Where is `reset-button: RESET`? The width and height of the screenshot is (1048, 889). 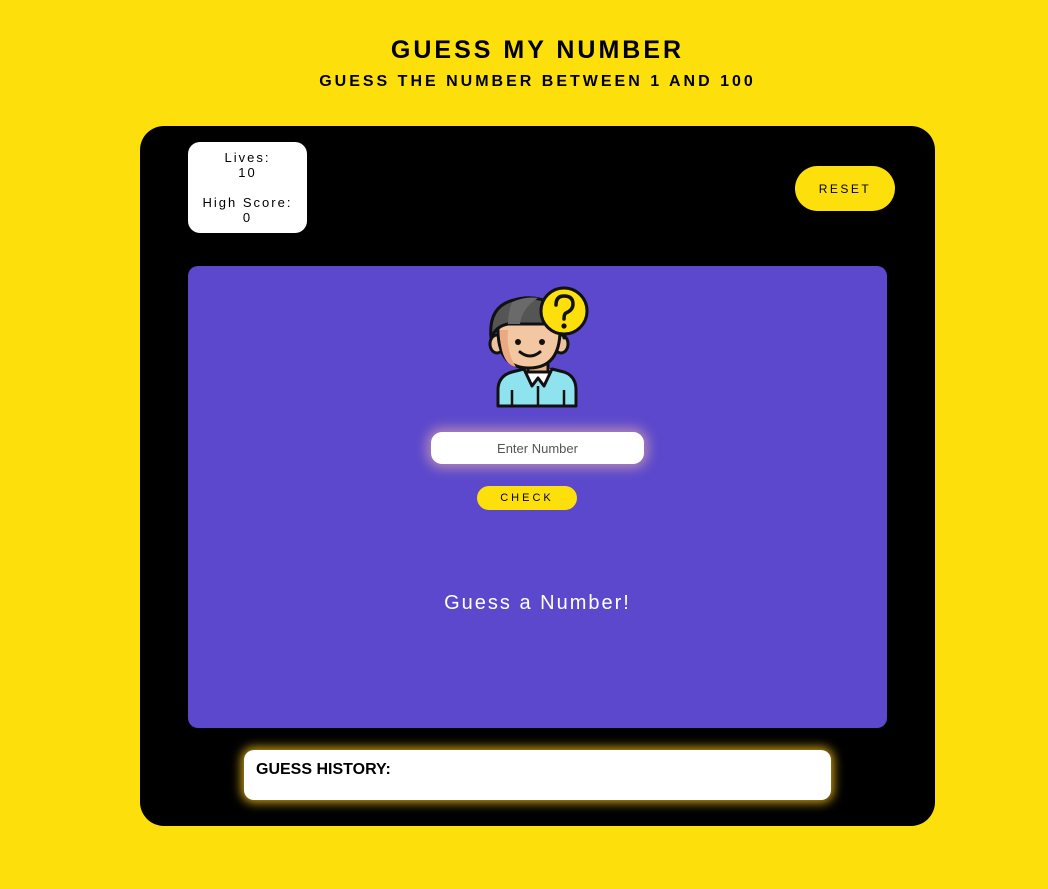
reset-button: RESET is located at coordinates (845, 188).